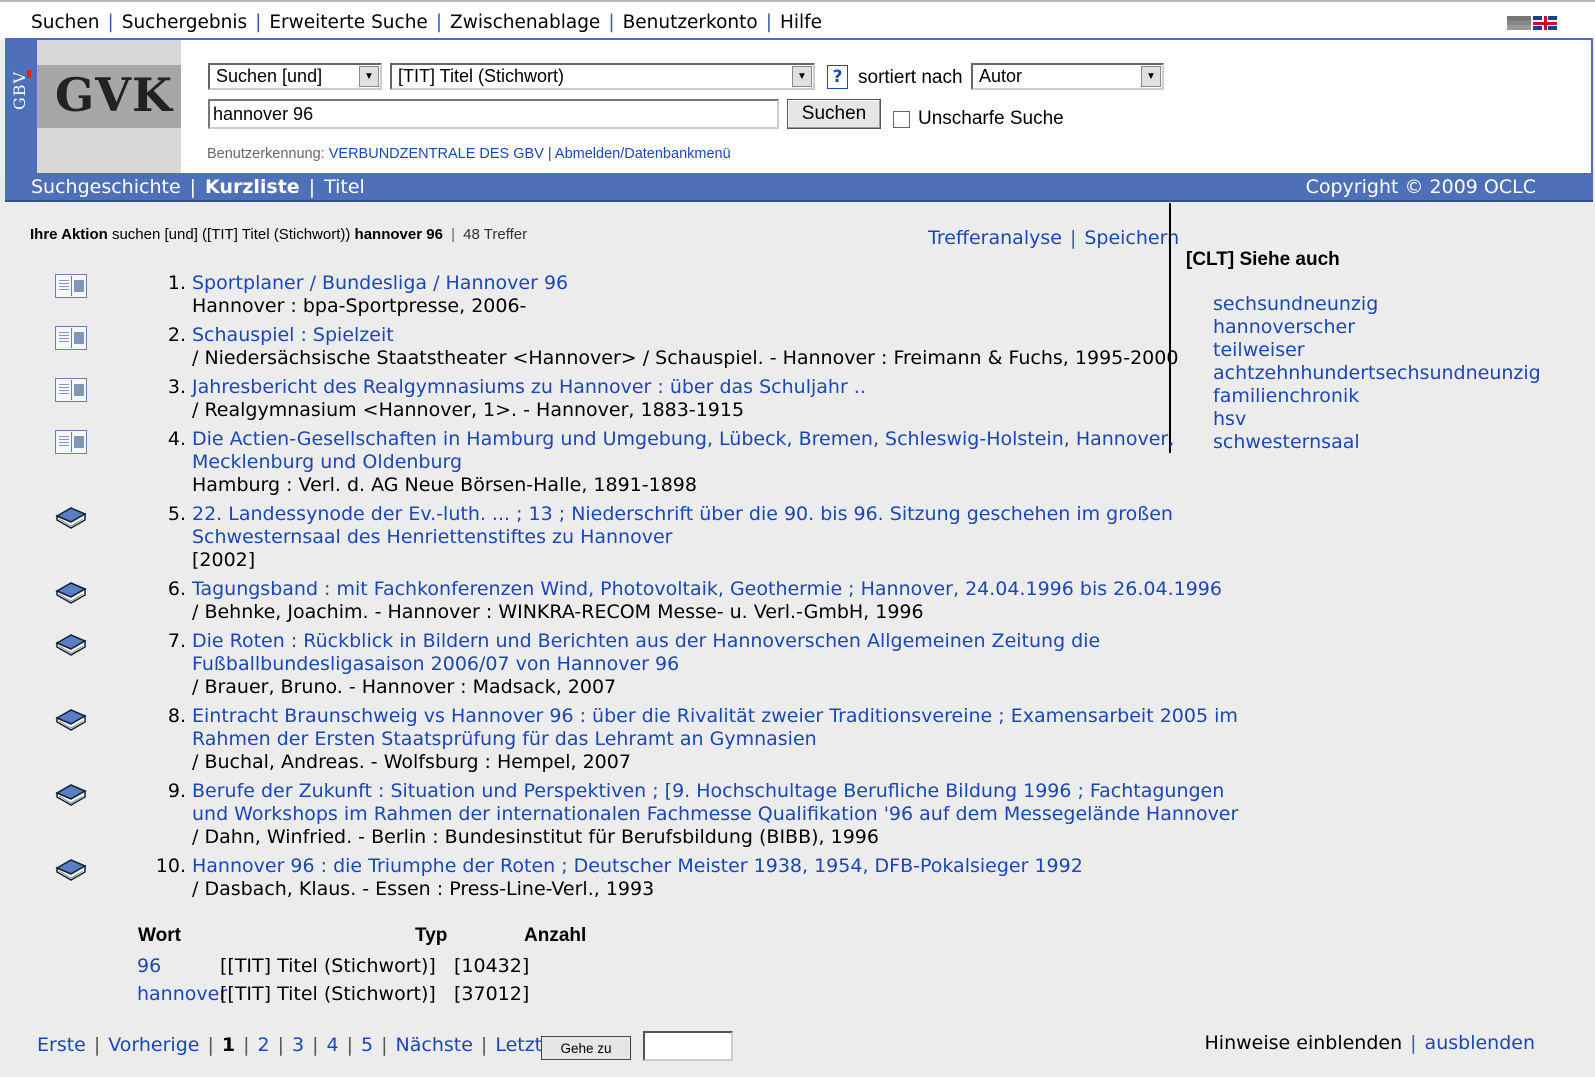 The image size is (1595, 1077). I want to click on user-name-link: VERBUNDZENTRALE DES GBV, so click(436, 154).